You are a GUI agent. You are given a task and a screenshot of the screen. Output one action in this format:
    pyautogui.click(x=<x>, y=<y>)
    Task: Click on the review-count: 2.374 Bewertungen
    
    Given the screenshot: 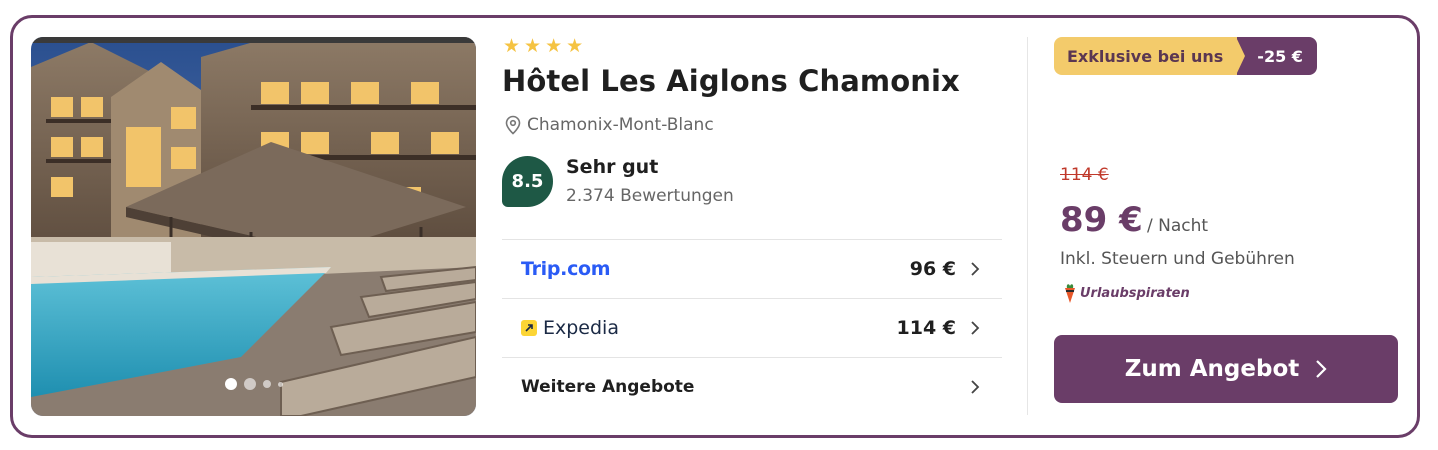 What is the action you would take?
    pyautogui.click(x=650, y=196)
    